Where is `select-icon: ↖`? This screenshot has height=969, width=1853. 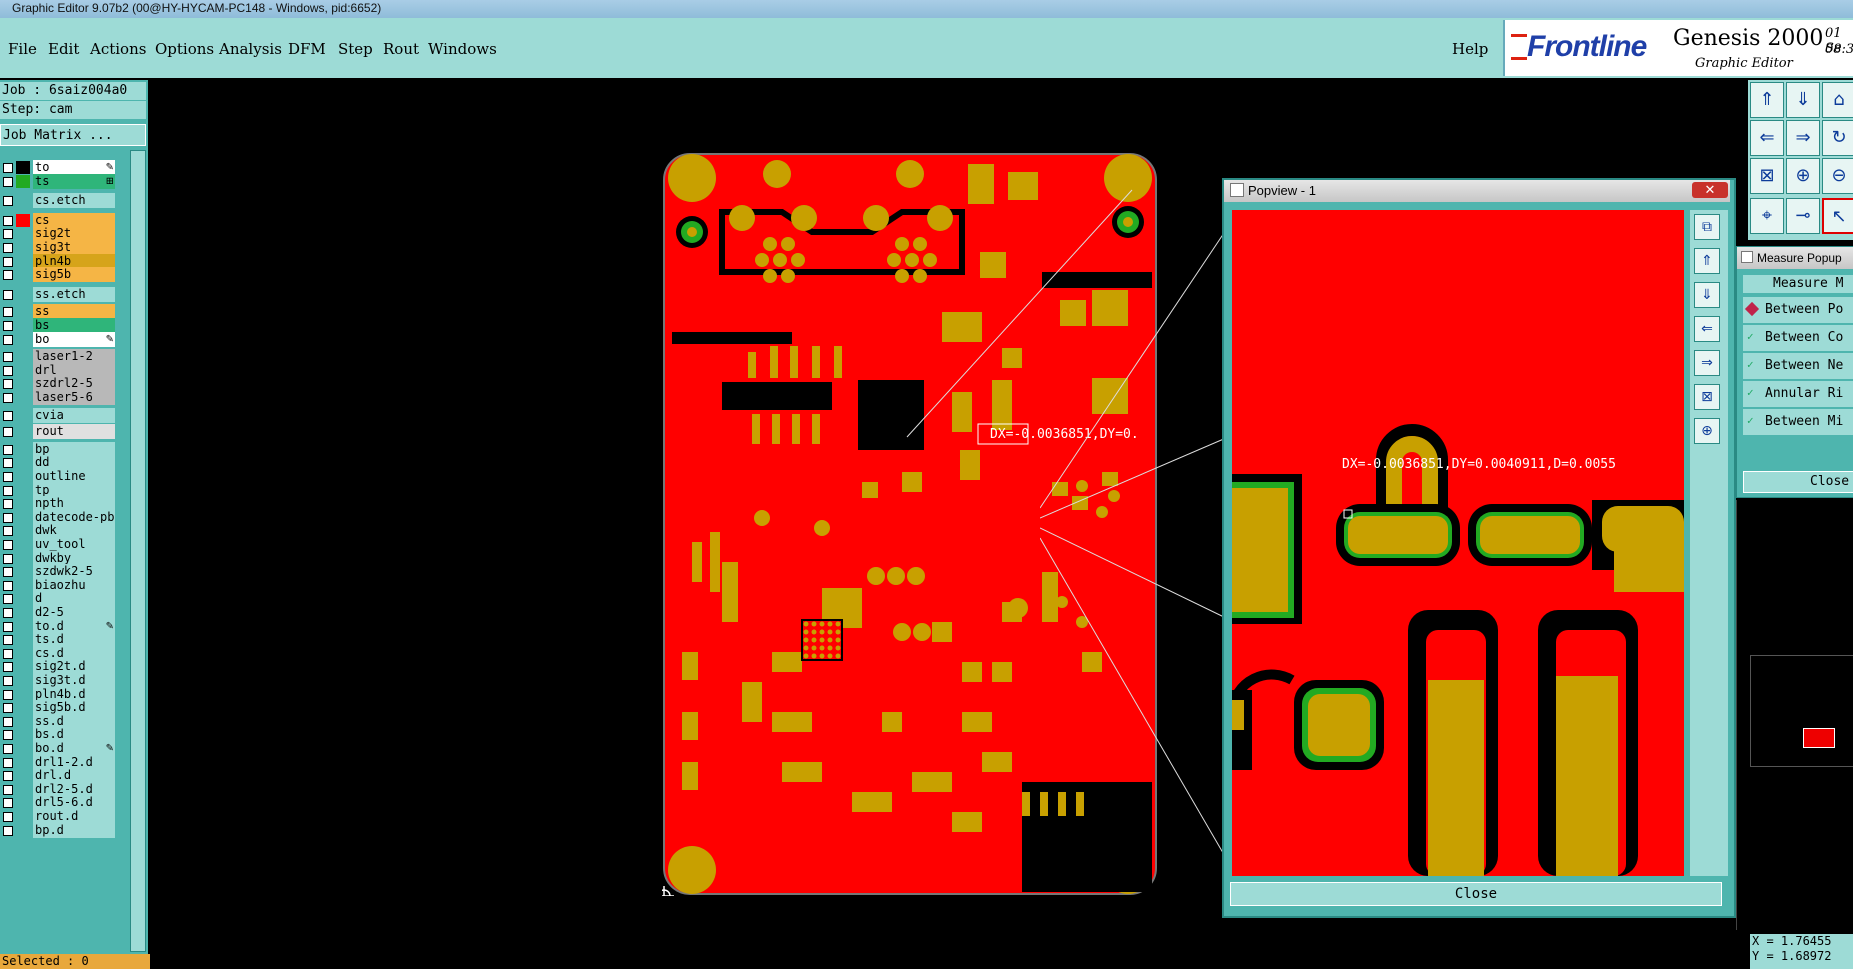 select-icon: ↖ is located at coordinates (1837, 216).